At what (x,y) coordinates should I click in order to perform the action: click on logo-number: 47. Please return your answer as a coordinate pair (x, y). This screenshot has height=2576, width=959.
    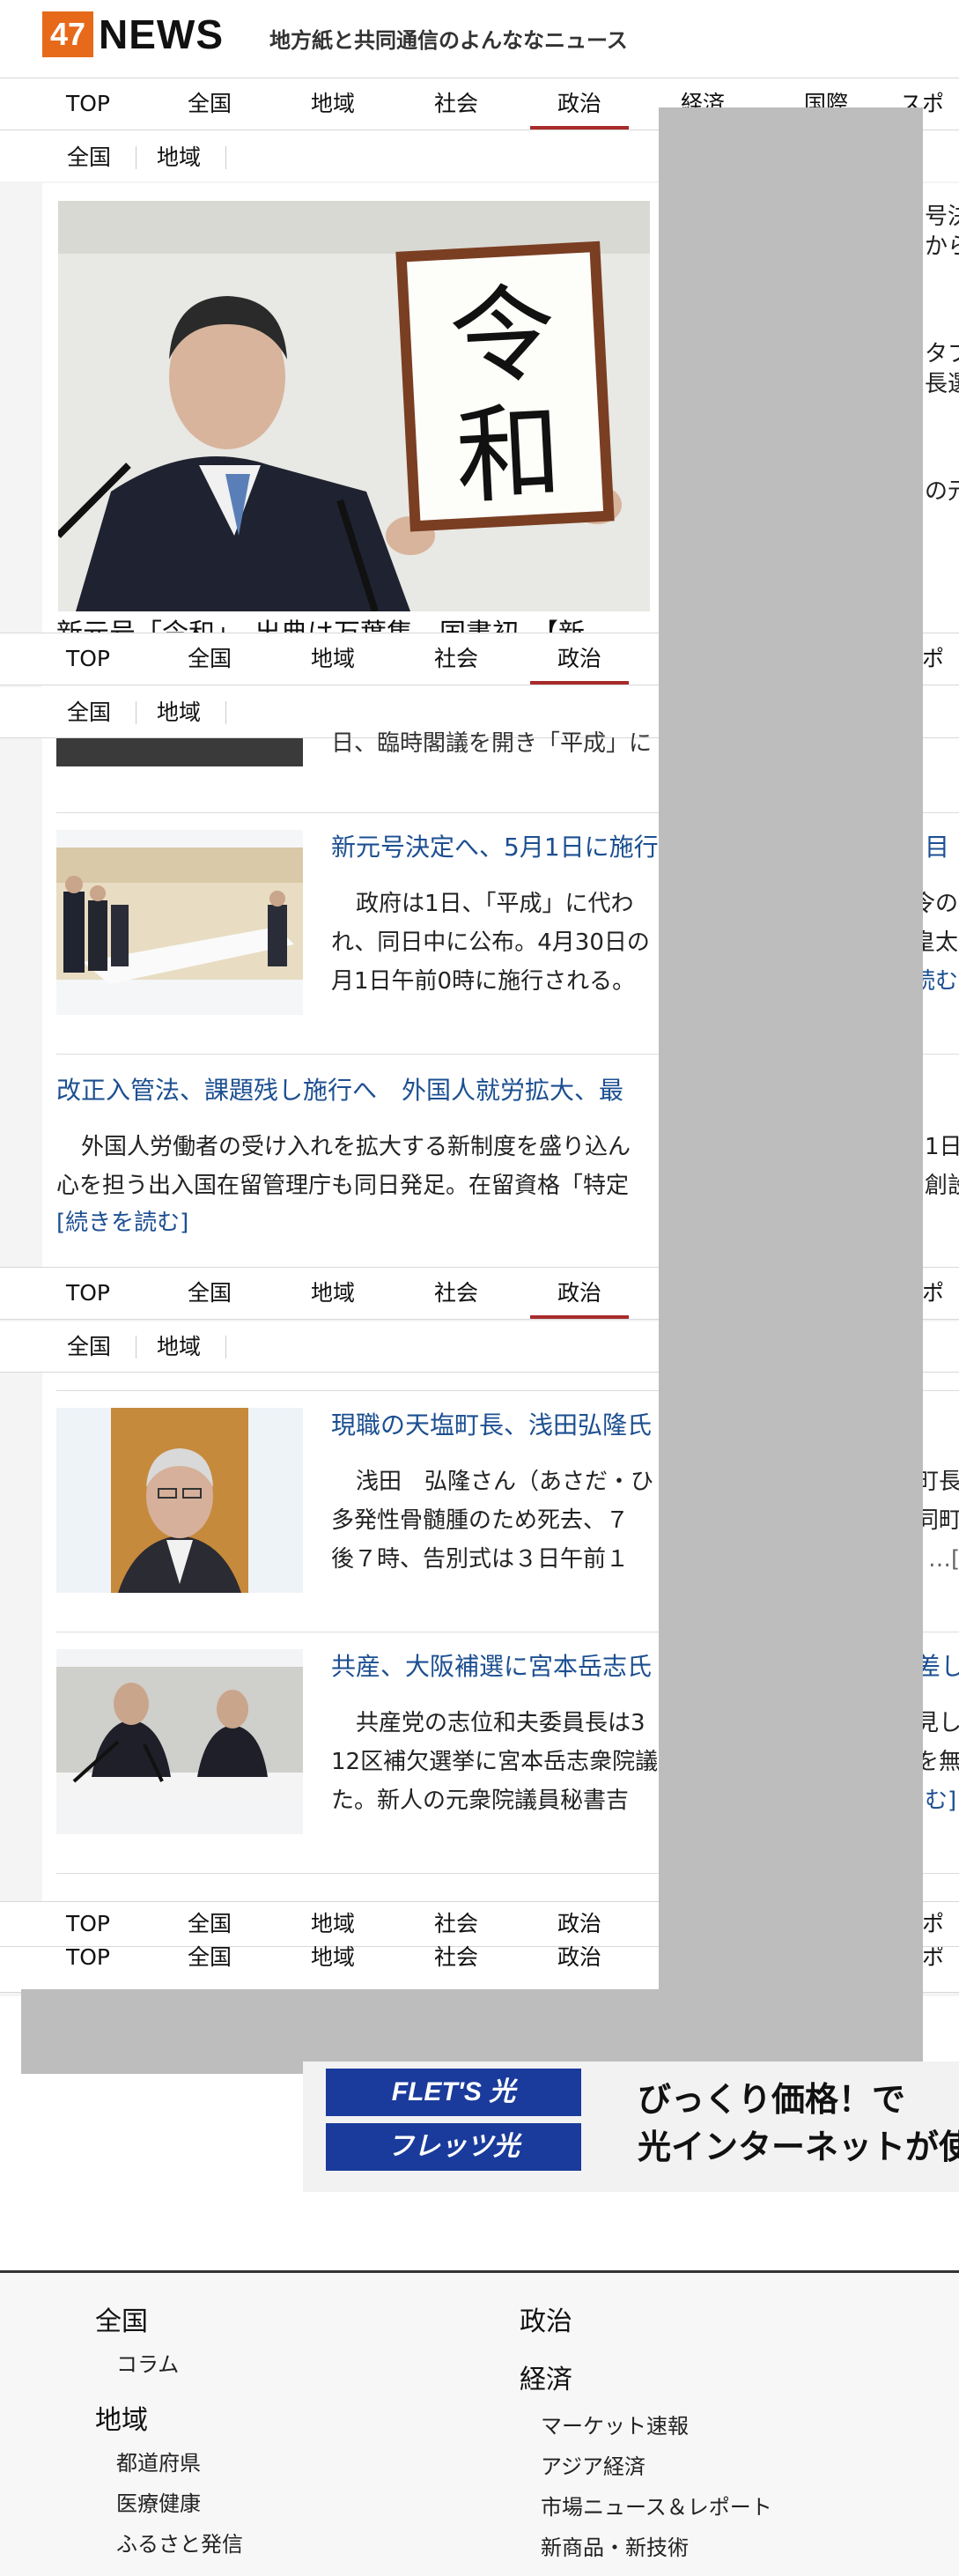
    Looking at the image, I should click on (67, 34).